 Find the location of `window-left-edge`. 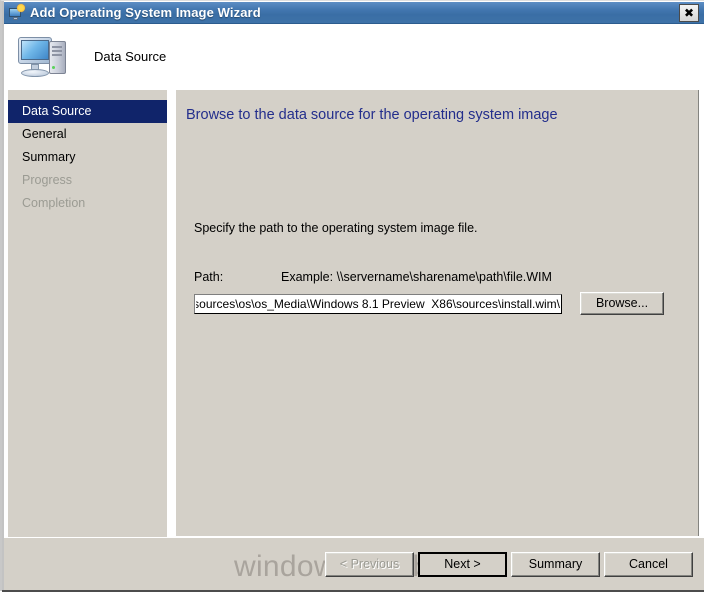

window-left-edge is located at coordinates (3, 296).